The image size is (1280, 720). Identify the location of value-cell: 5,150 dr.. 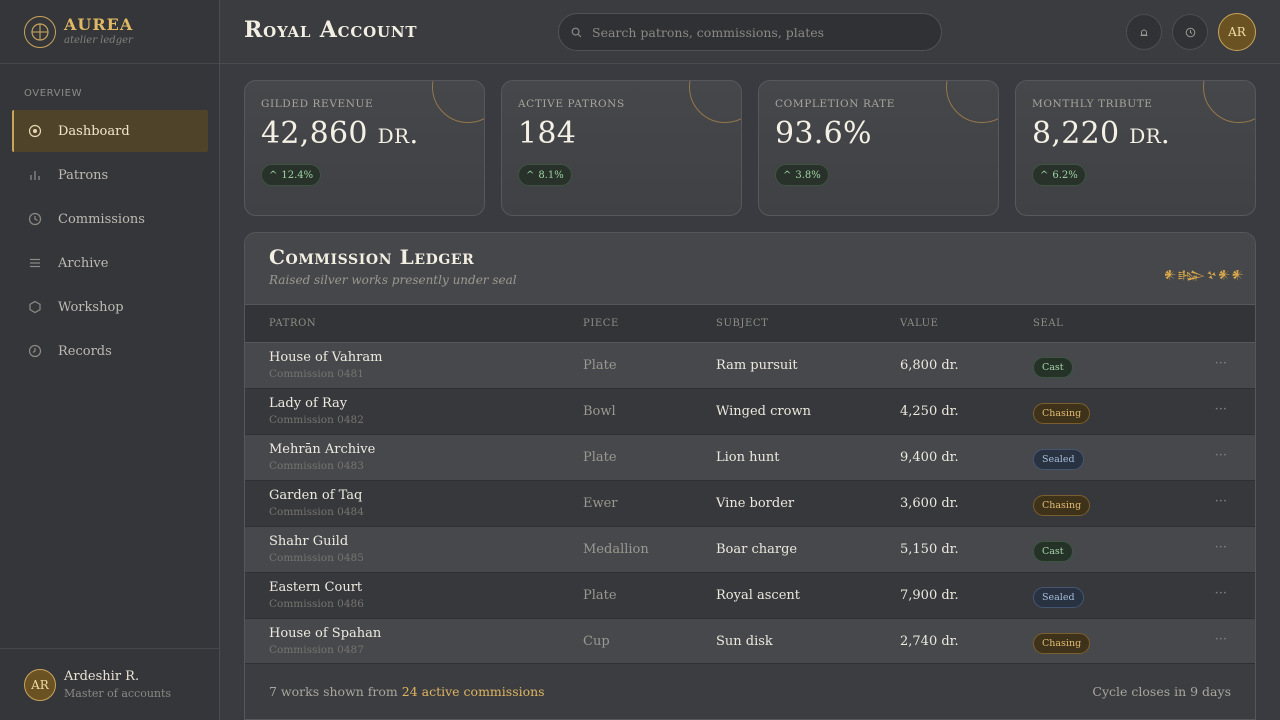
(929, 549).